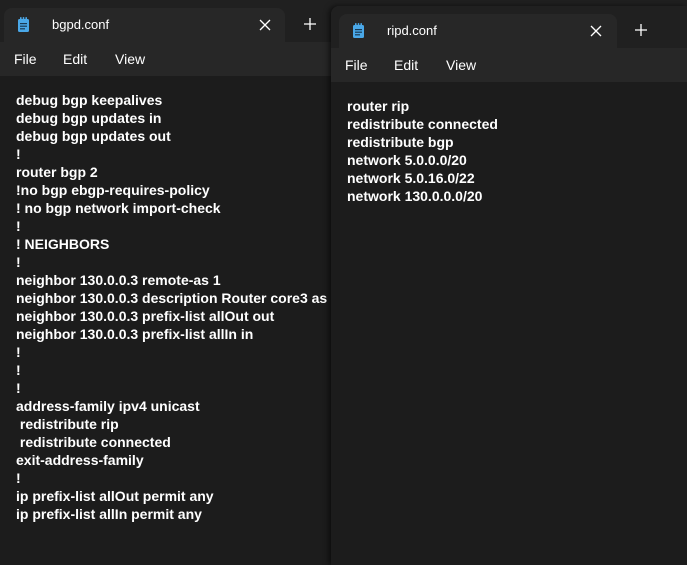 The image size is (687, 565). Describe the element at coordinates (478, 31) in the screenshot. I see `tab-ripd-conf: ripd.conf` at that location.